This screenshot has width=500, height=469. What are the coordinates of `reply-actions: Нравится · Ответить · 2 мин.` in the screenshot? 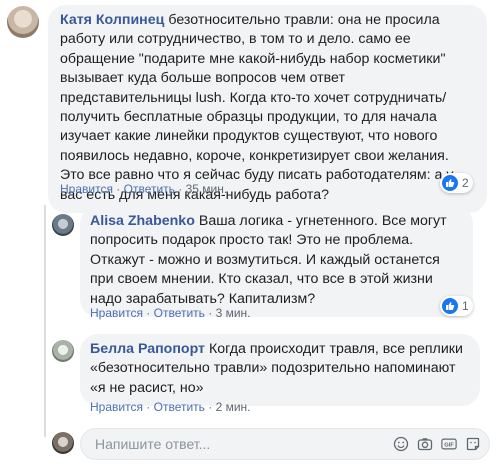 It's located at (170, 407).